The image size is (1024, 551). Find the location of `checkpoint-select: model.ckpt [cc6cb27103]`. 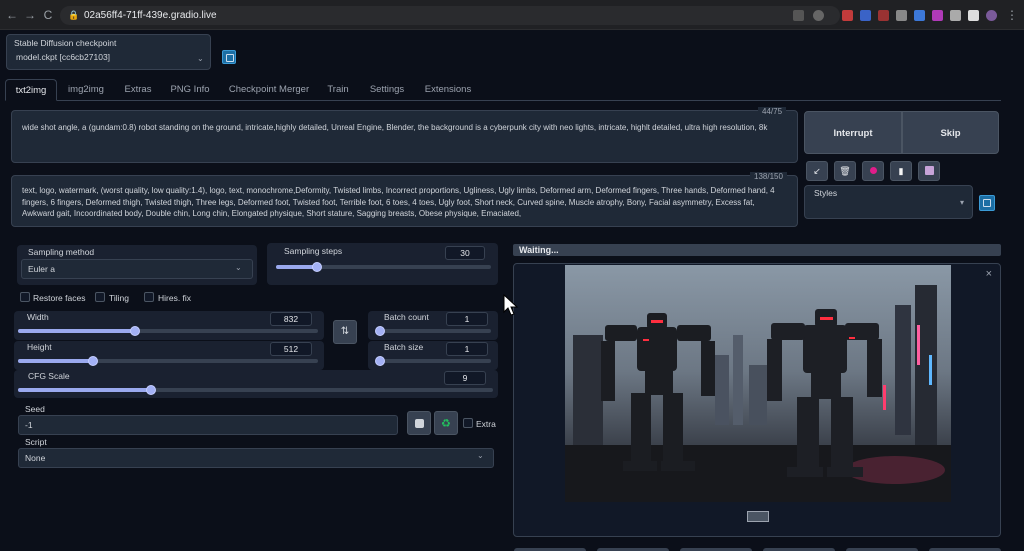

checkpoint-select: model.ckpt [cc6cb27103] is located at coordinates (108, 58).